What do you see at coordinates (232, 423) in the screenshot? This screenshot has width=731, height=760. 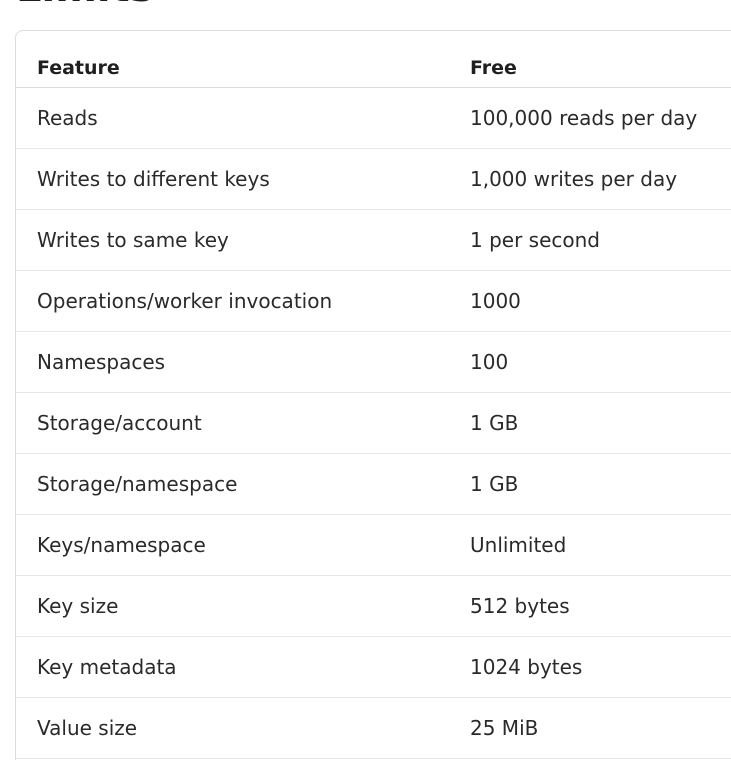 I see `feature-cell: Storage/account` at bounding box center [232, 423].